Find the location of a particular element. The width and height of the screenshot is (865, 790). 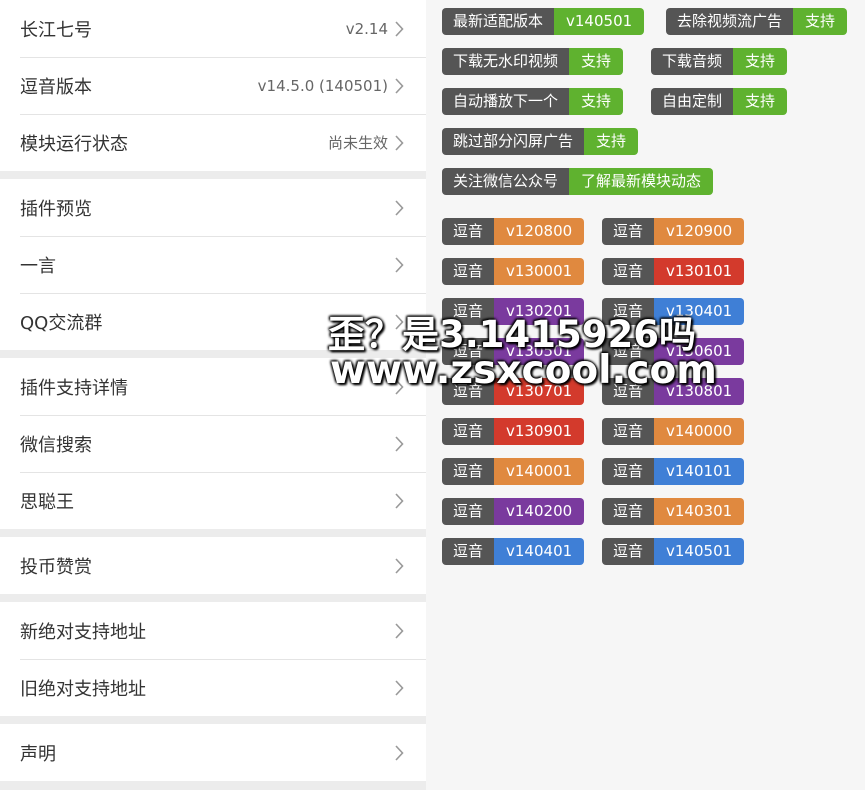

status-badge: 逗音 v130501 is located at coordinates (513, 351).